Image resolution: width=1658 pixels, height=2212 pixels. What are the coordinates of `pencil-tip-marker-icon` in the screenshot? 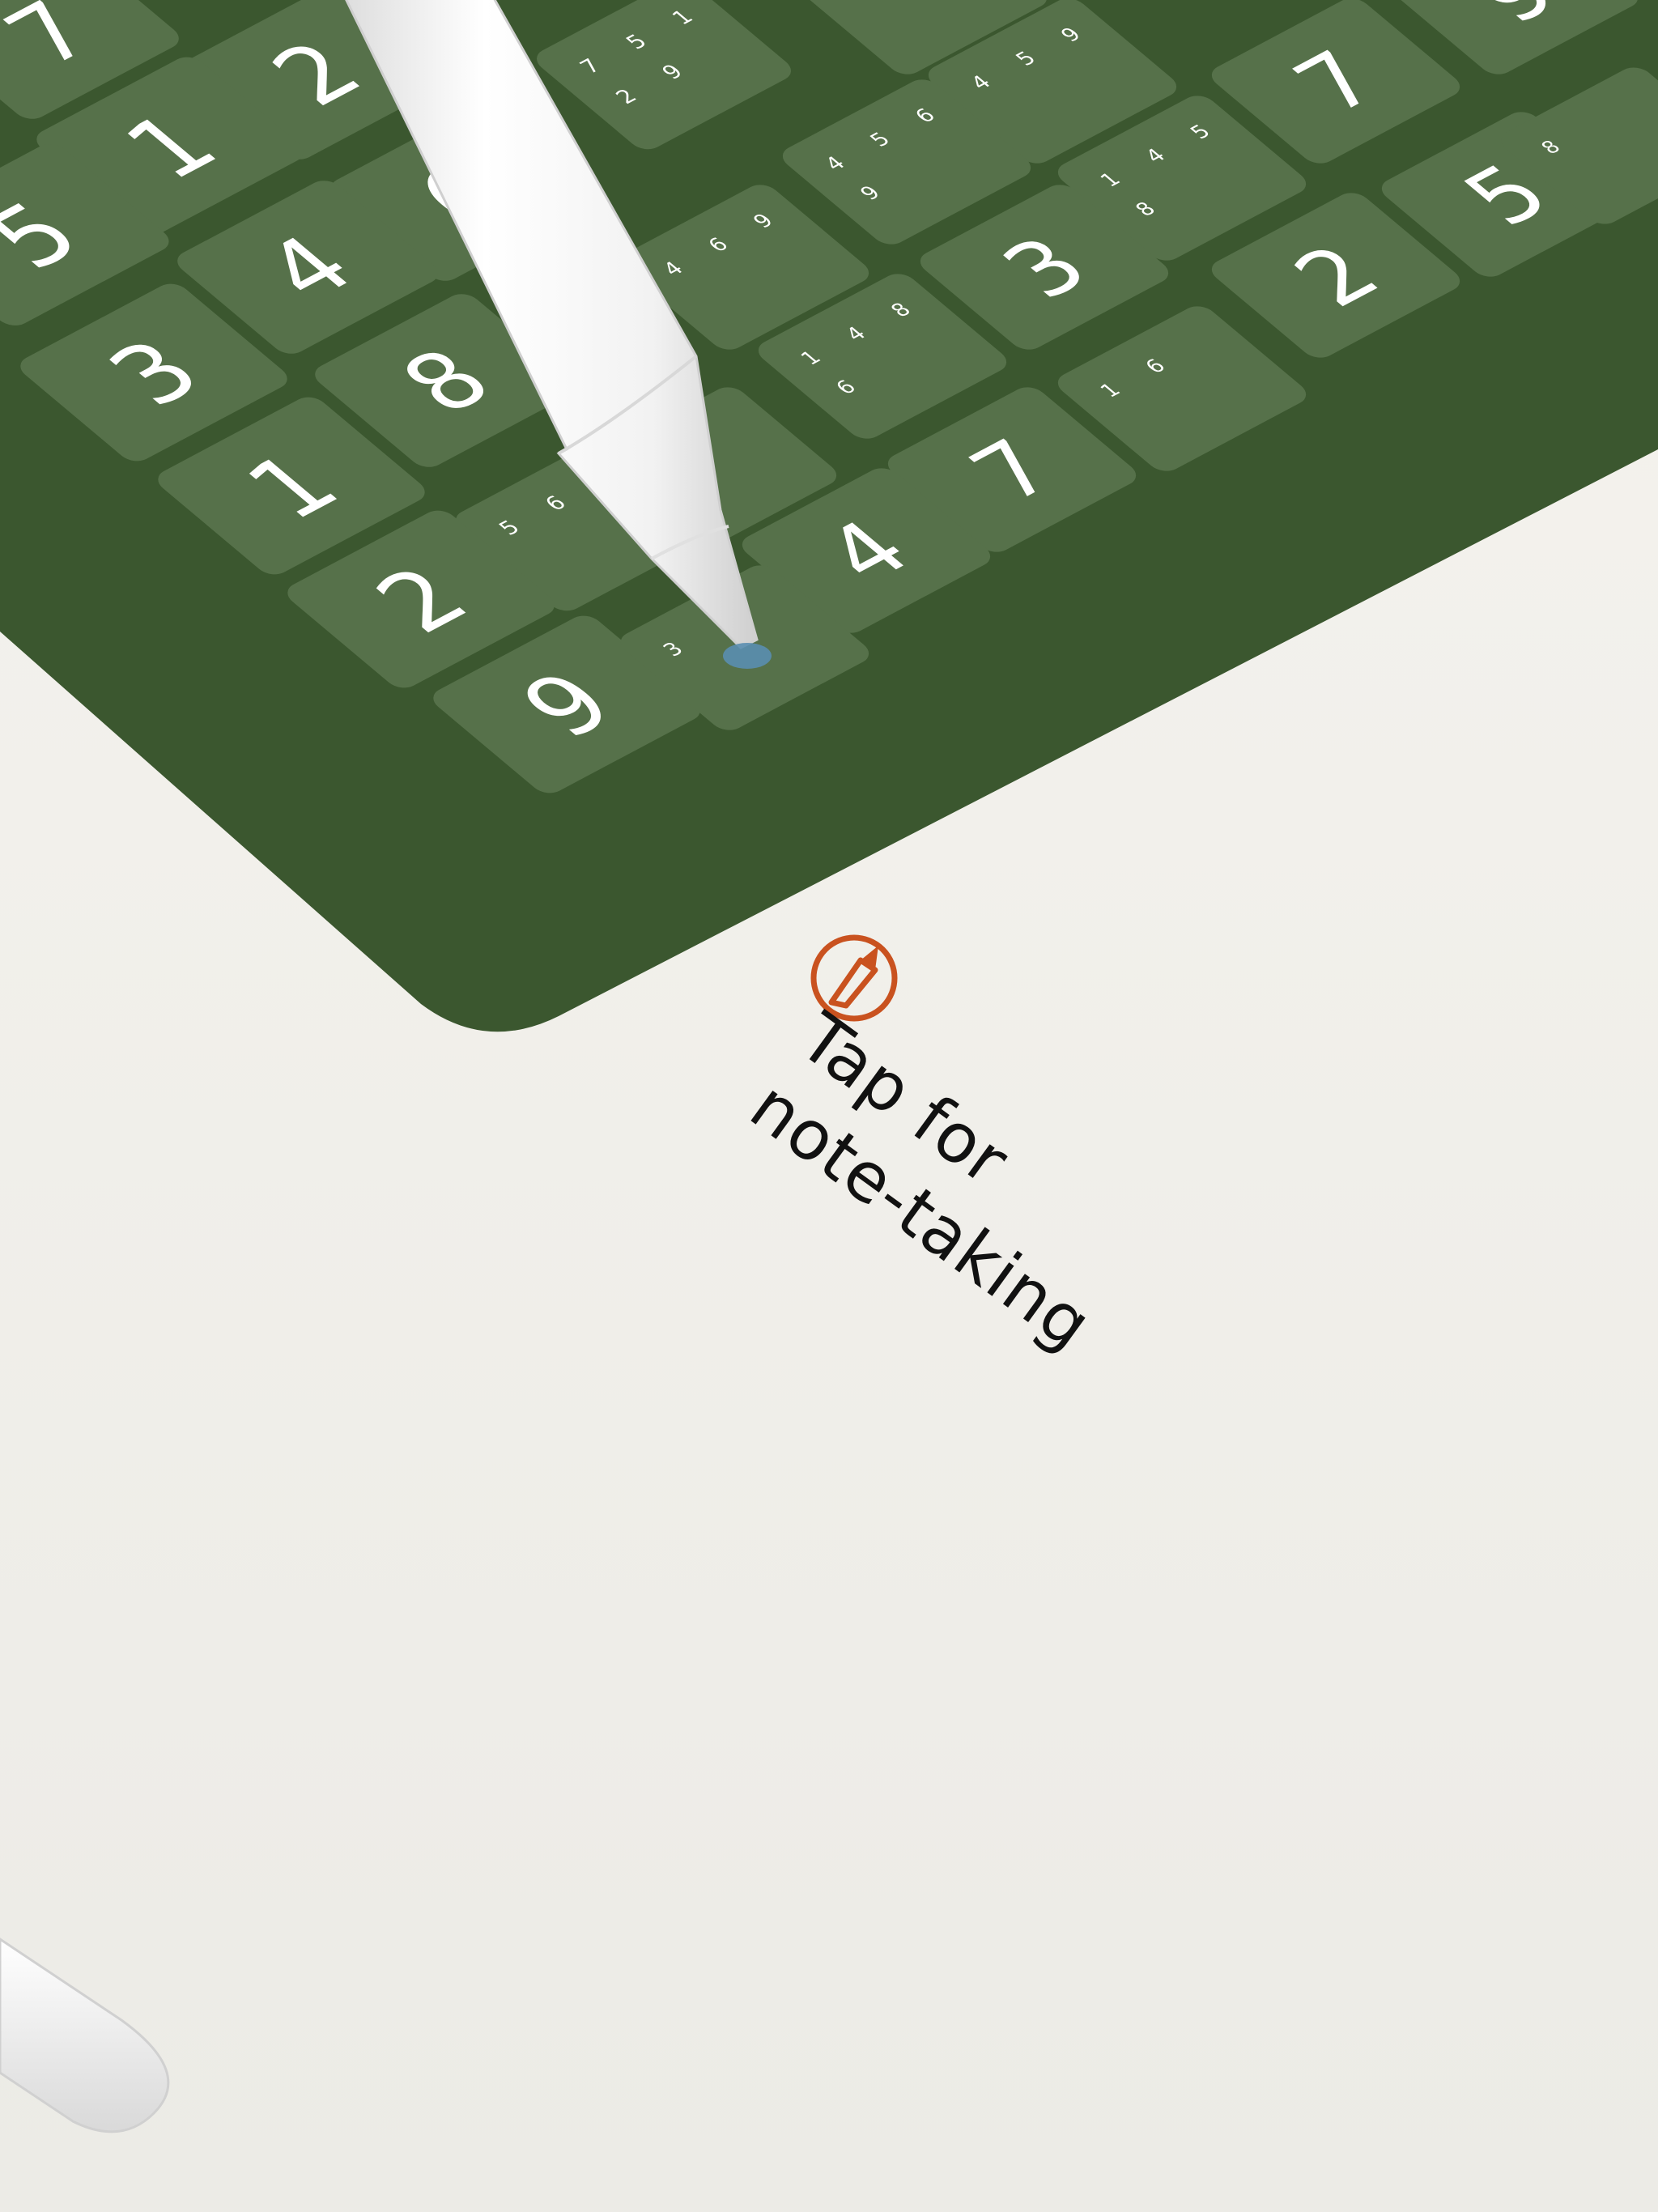 It's located at (747, 656).